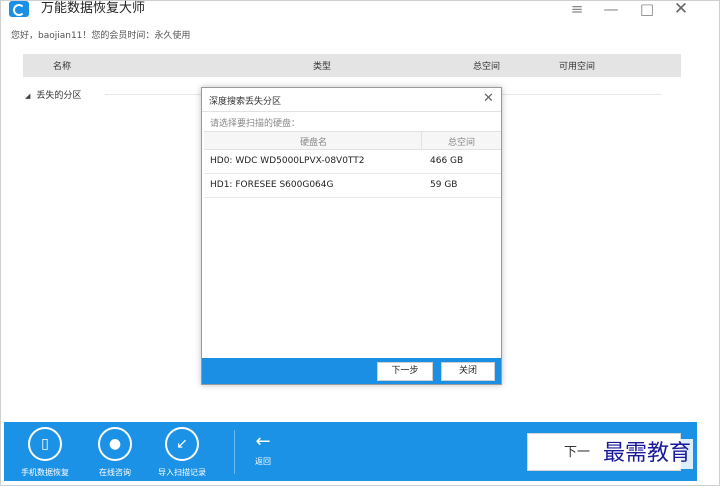 The image size is (720, 486). Describe the element at coordinates (263, 461) in the screenshot. I see `back-label: 返回` at that location.